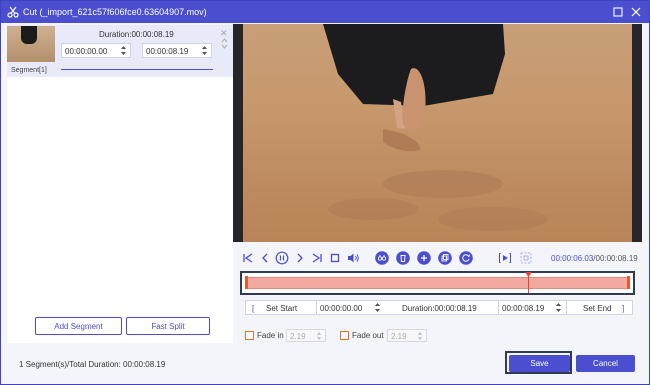 The width and height of the screenshot is (650, 385). What do you see at coordinates (265, 258) in the screenshot?
I see `previous-frame-icon` at bounding box center [265, 258].